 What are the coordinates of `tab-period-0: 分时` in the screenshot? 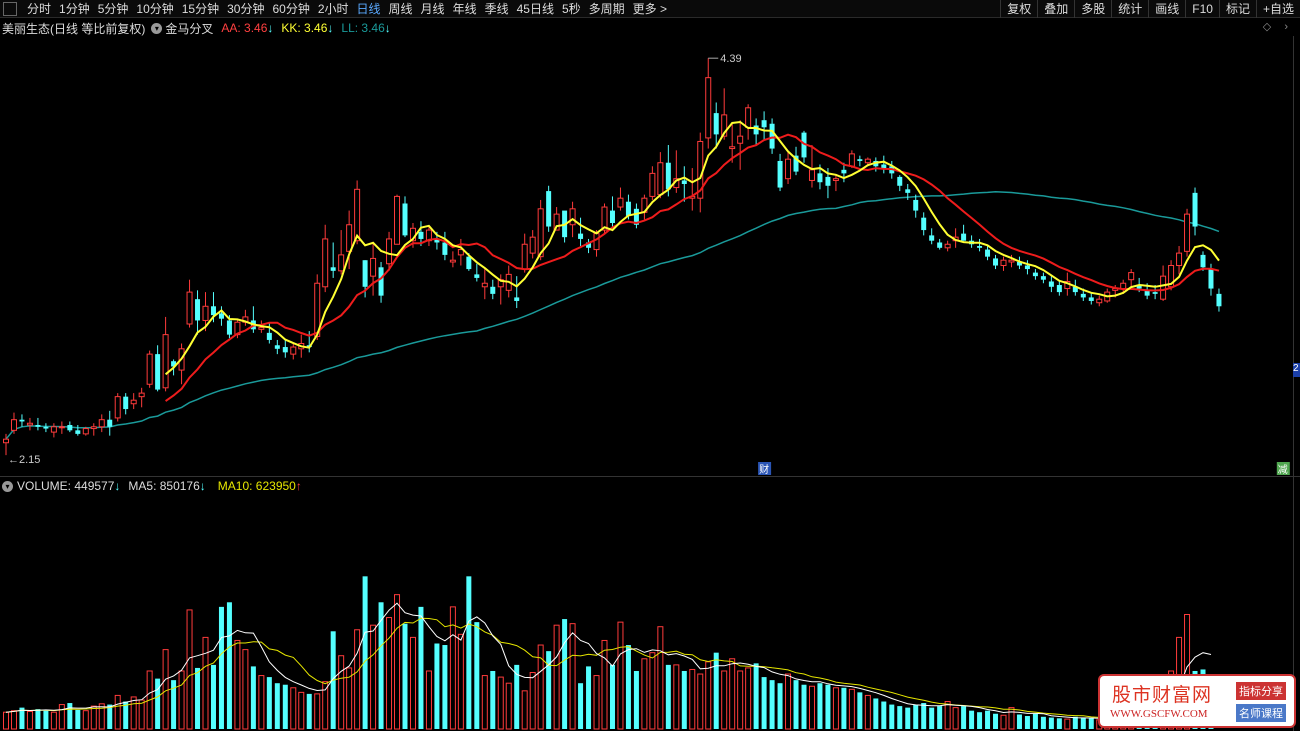 It's located at (39, 9).